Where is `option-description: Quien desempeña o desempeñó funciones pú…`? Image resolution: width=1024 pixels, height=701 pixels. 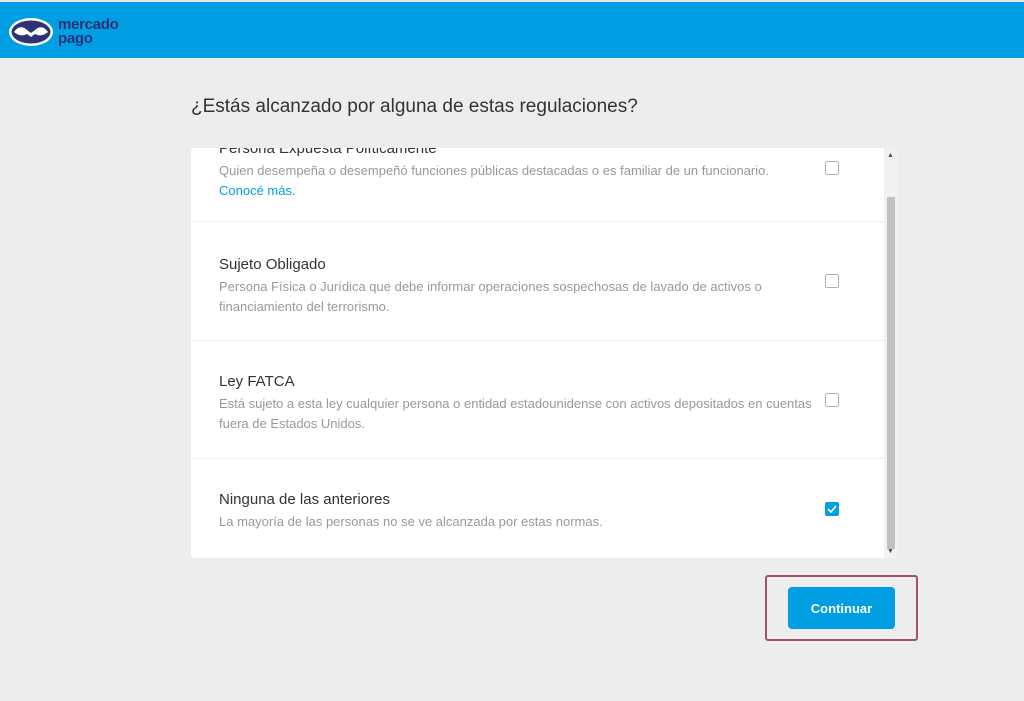 option-description: Quien desempeña o desempeñó funciones pú… is located at coordinates (494, 170).